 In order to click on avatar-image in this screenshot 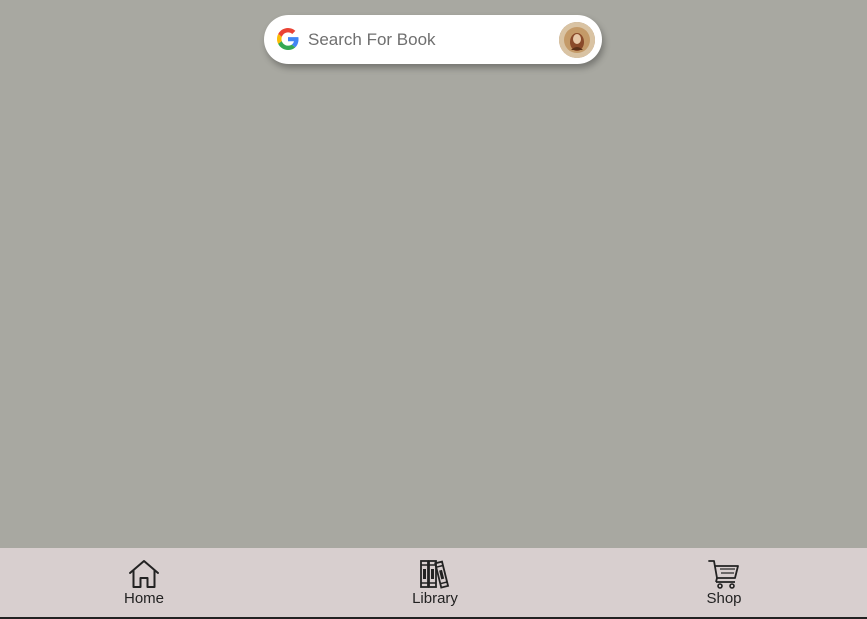, I will do `click(577, 40)`.